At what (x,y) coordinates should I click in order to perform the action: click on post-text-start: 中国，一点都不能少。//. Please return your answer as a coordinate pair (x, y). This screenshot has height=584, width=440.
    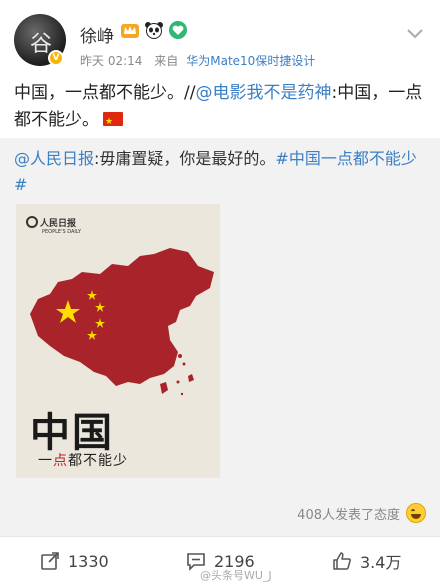
    Looking at the image, I should click on (105, 93).